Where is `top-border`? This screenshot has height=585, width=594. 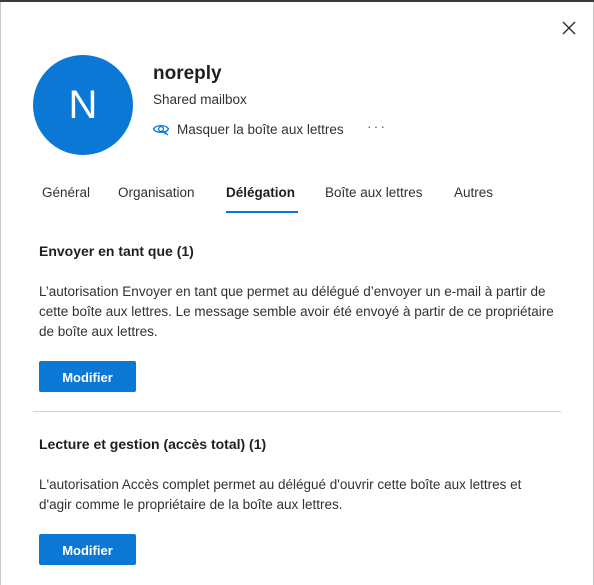 top-border is located at coordinates (297, 1).